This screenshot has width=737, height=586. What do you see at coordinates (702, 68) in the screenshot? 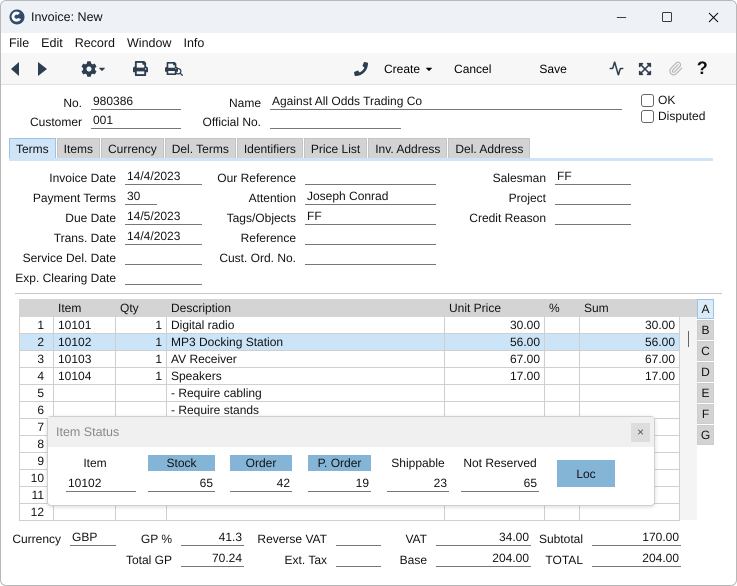
I see `help-icon: ?` at bounding box center [702, 68].